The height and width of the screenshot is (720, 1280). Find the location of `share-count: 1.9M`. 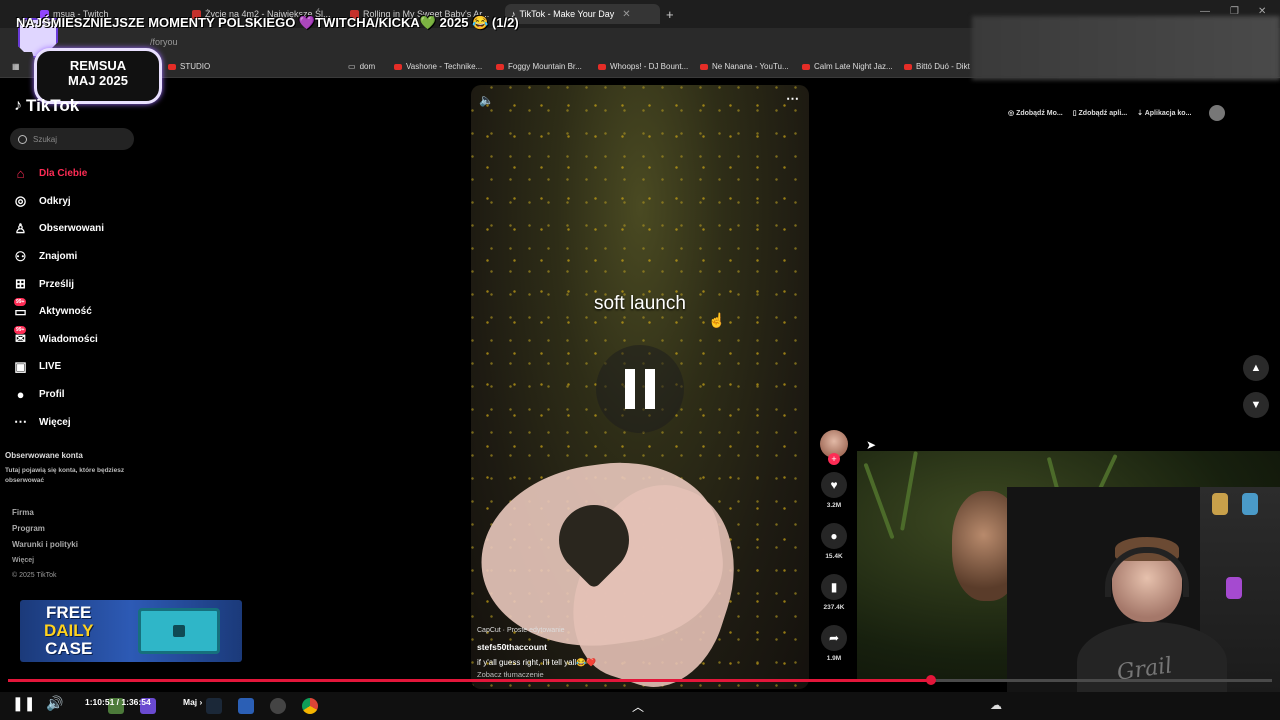

share-count: 1.9M is located at coordinates (834, 658).